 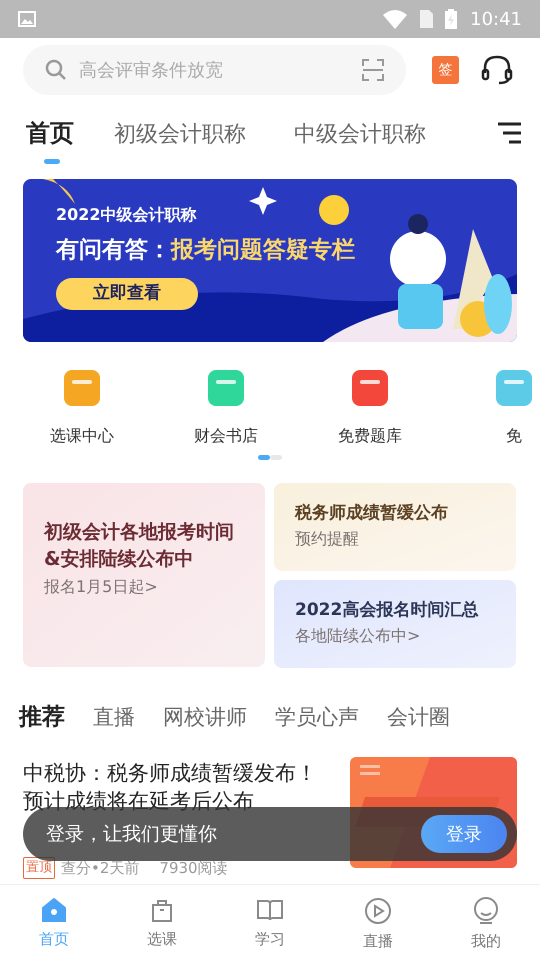 What do you see at coordinates (139, 546) in the screenshot?
I see `promo-title: 初级会计各地报考时间&安排陆续公布中` at bounding box center [139, 546].